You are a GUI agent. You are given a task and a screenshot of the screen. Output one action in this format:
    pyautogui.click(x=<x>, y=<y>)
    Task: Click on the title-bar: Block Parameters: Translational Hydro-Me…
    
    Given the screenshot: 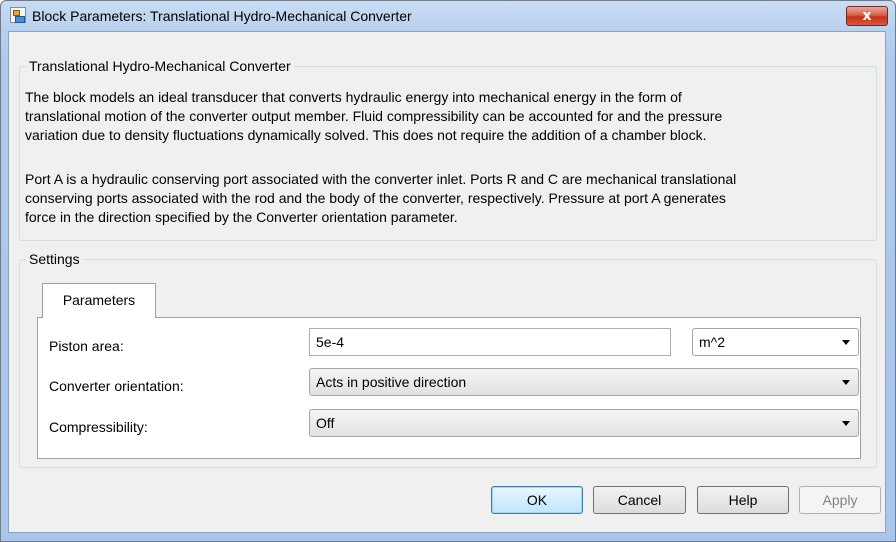 What is the action you would take?
    pyautogui.click(x=448, y=16)
    